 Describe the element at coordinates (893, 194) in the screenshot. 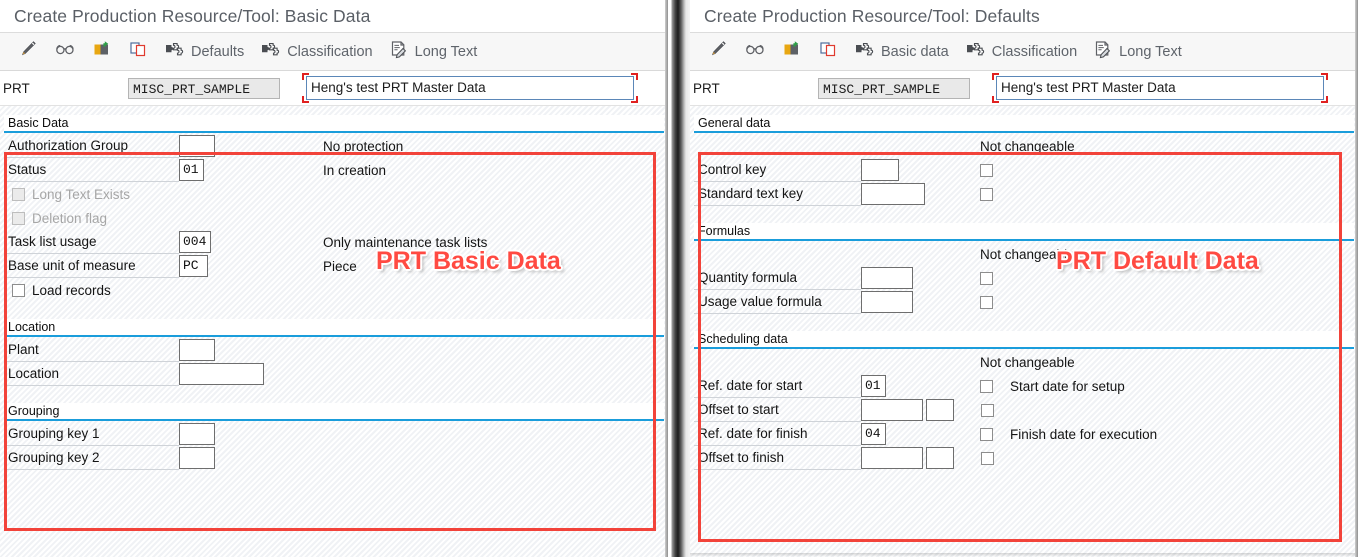

I see `input-standard-text-key` at that location.